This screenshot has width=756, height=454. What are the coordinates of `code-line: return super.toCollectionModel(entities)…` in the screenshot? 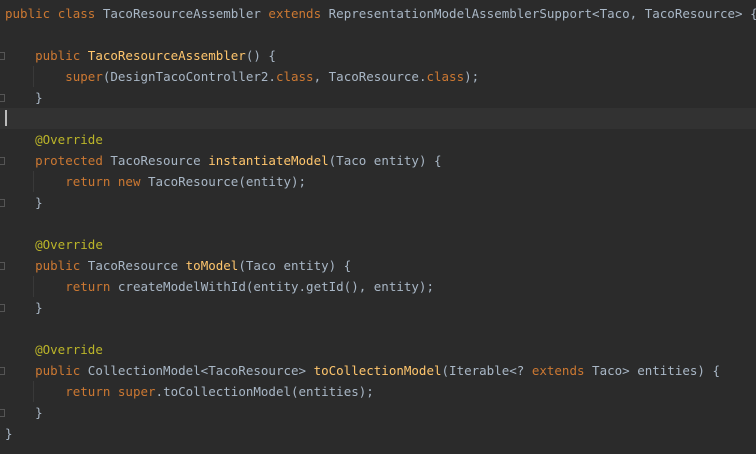 It's located at (378, 391).